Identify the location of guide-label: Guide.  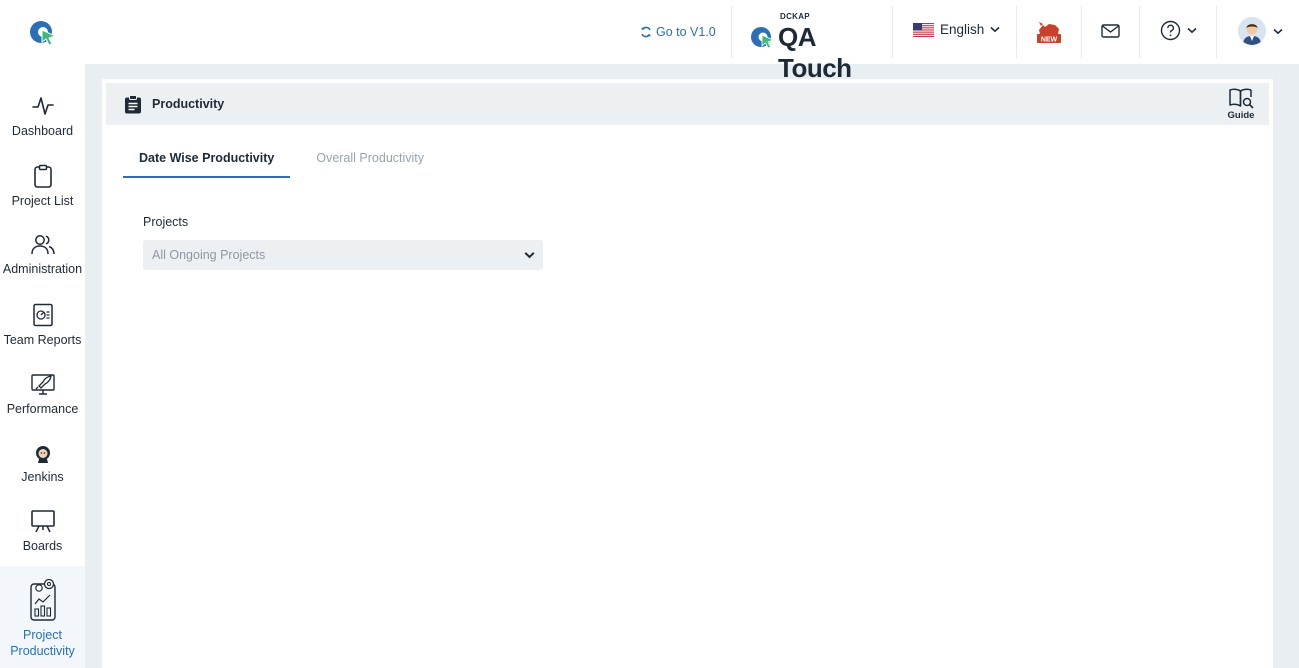
(1241, 115).